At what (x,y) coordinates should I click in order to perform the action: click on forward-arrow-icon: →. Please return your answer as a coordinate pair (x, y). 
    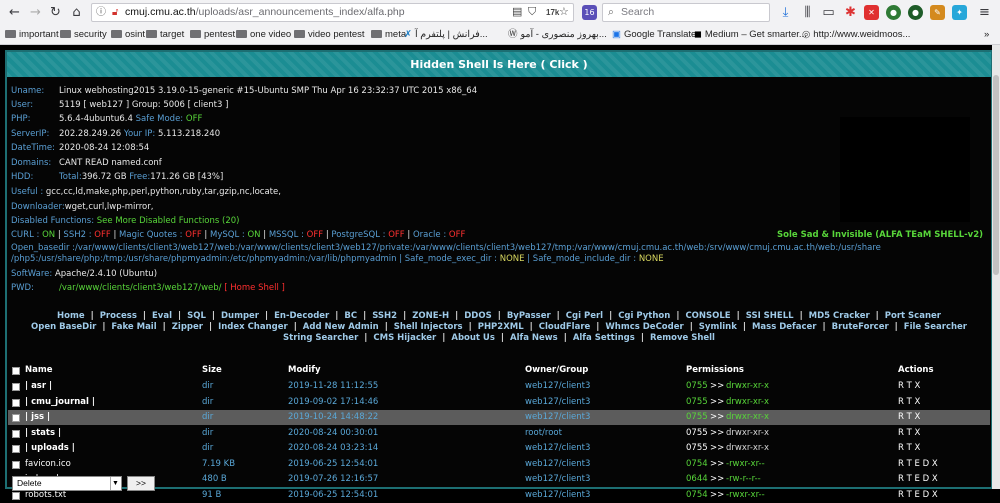
    Looking at the image, I should click on (35, 12).